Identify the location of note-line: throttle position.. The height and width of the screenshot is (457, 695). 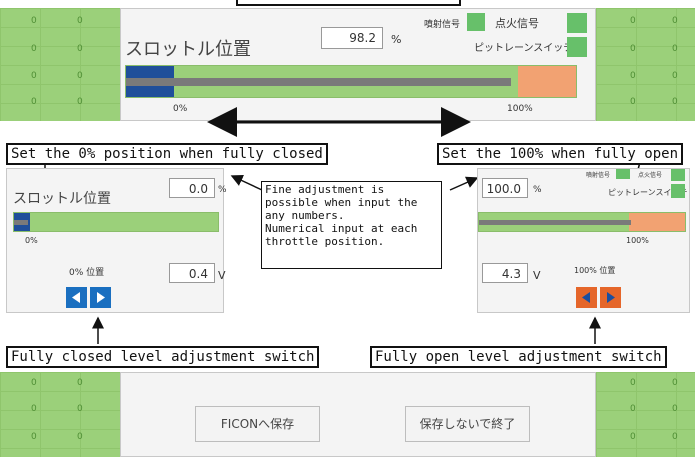
(325, 241).